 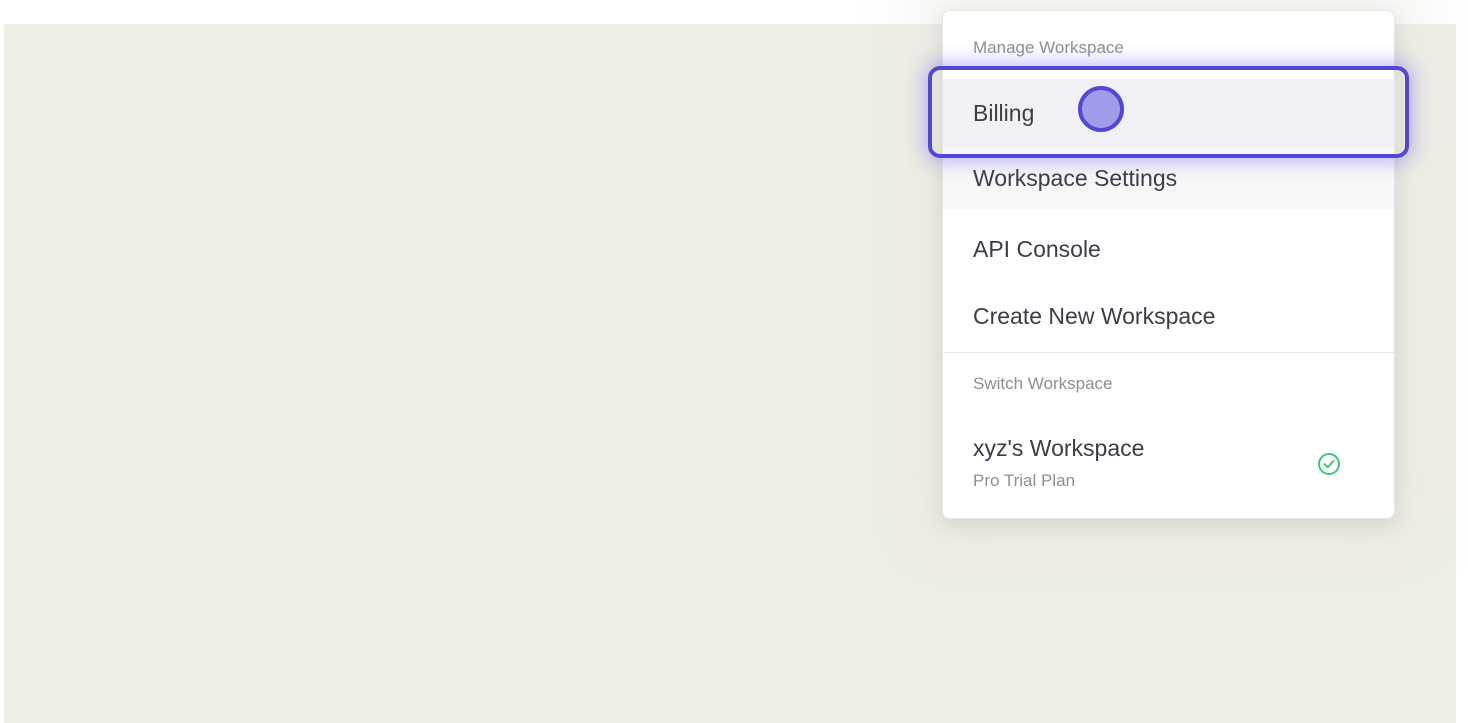 I want to click on switch-workspace-section-label: Switch Workspace, so click(x=1043, y=383).